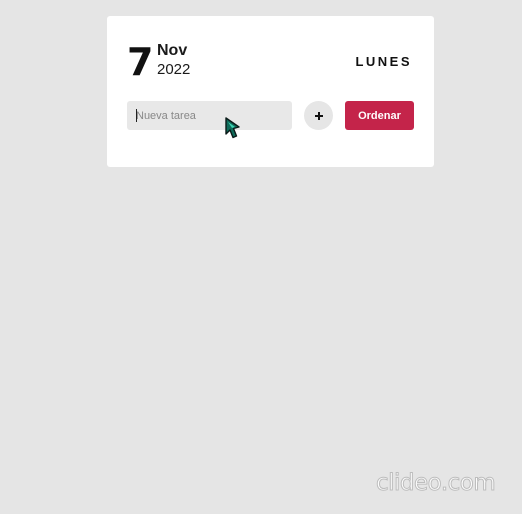 The image size is (522, 514). Describe the element at coordinates (209, 115) in the screenshot. I see `new-task-input` at that location.